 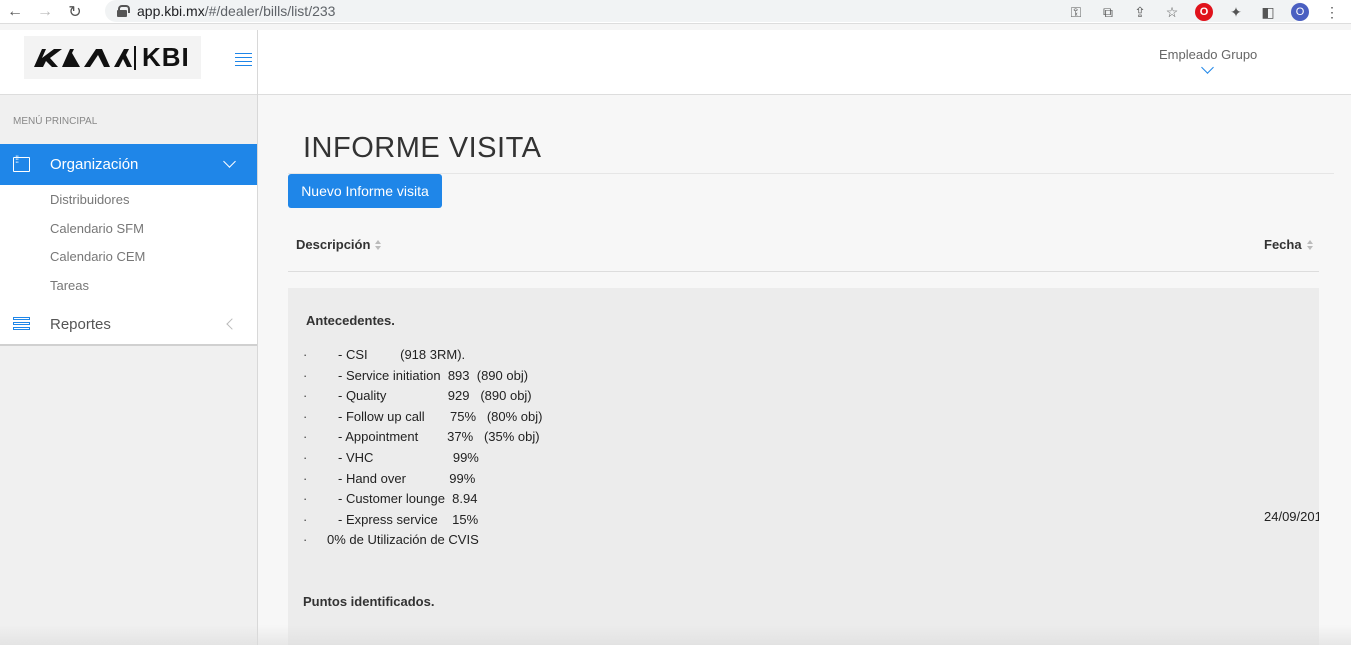 I want to click on column-header-label: Descripción, so click(x=333, y=244).